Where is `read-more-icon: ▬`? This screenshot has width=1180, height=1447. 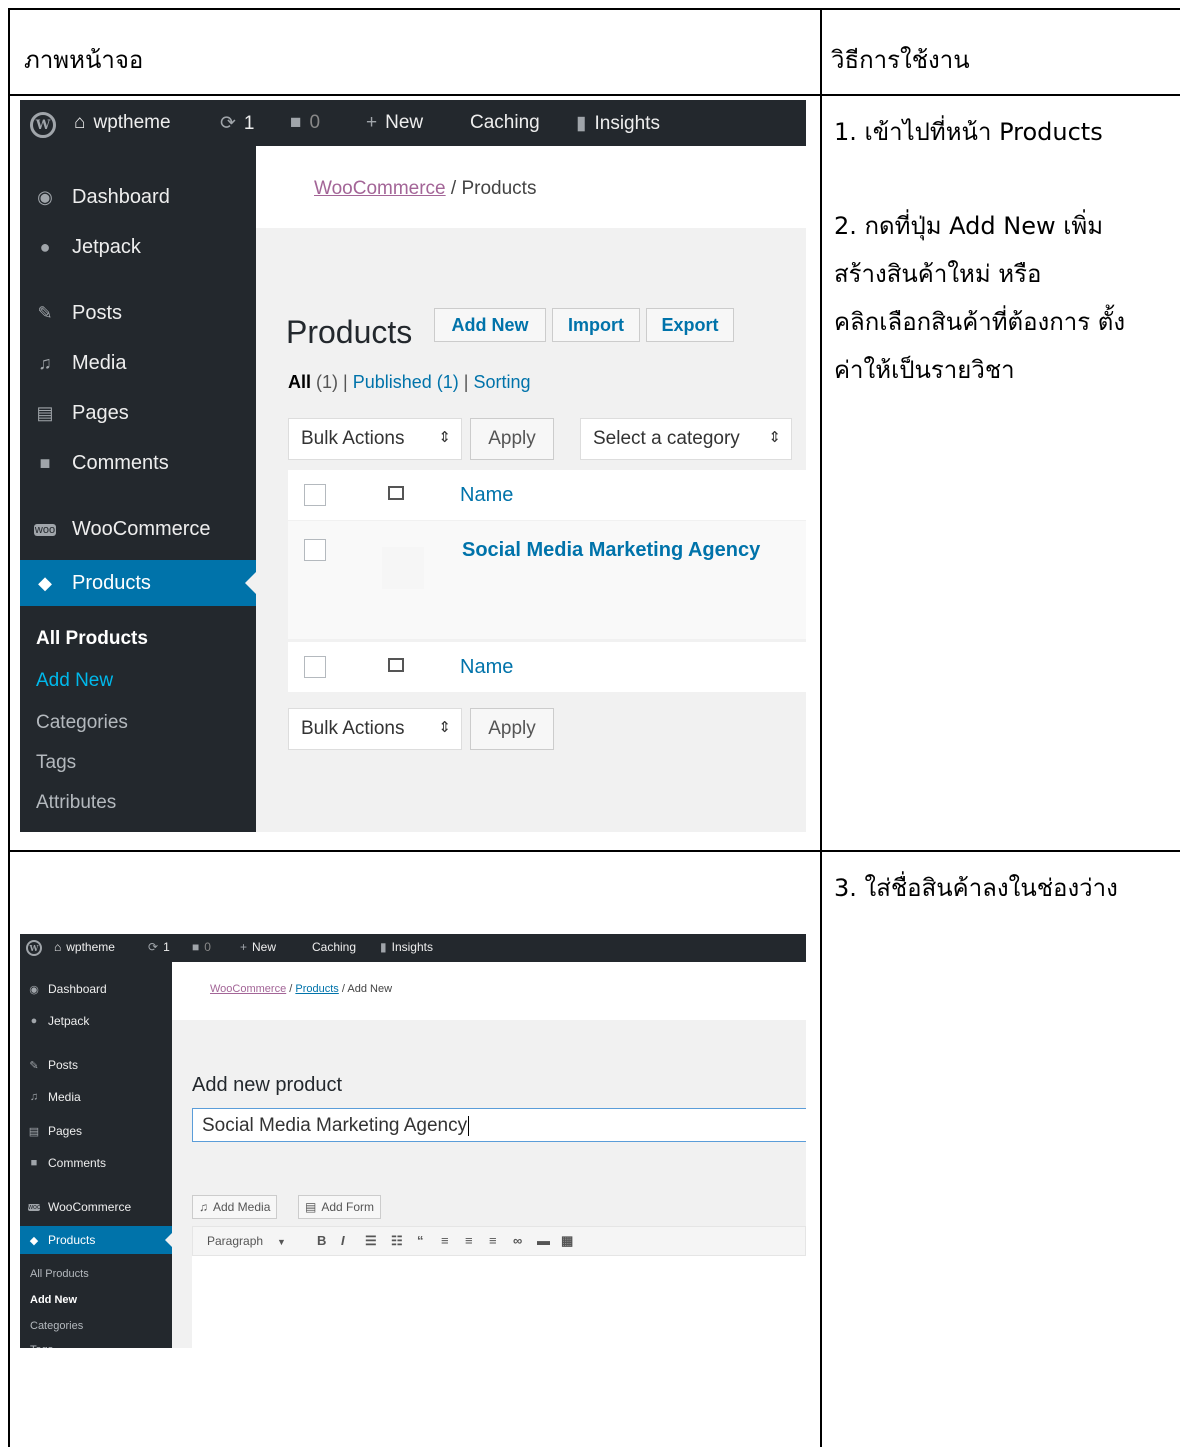 read-more-icon: ▬ is located at coordinates (543, 1240).